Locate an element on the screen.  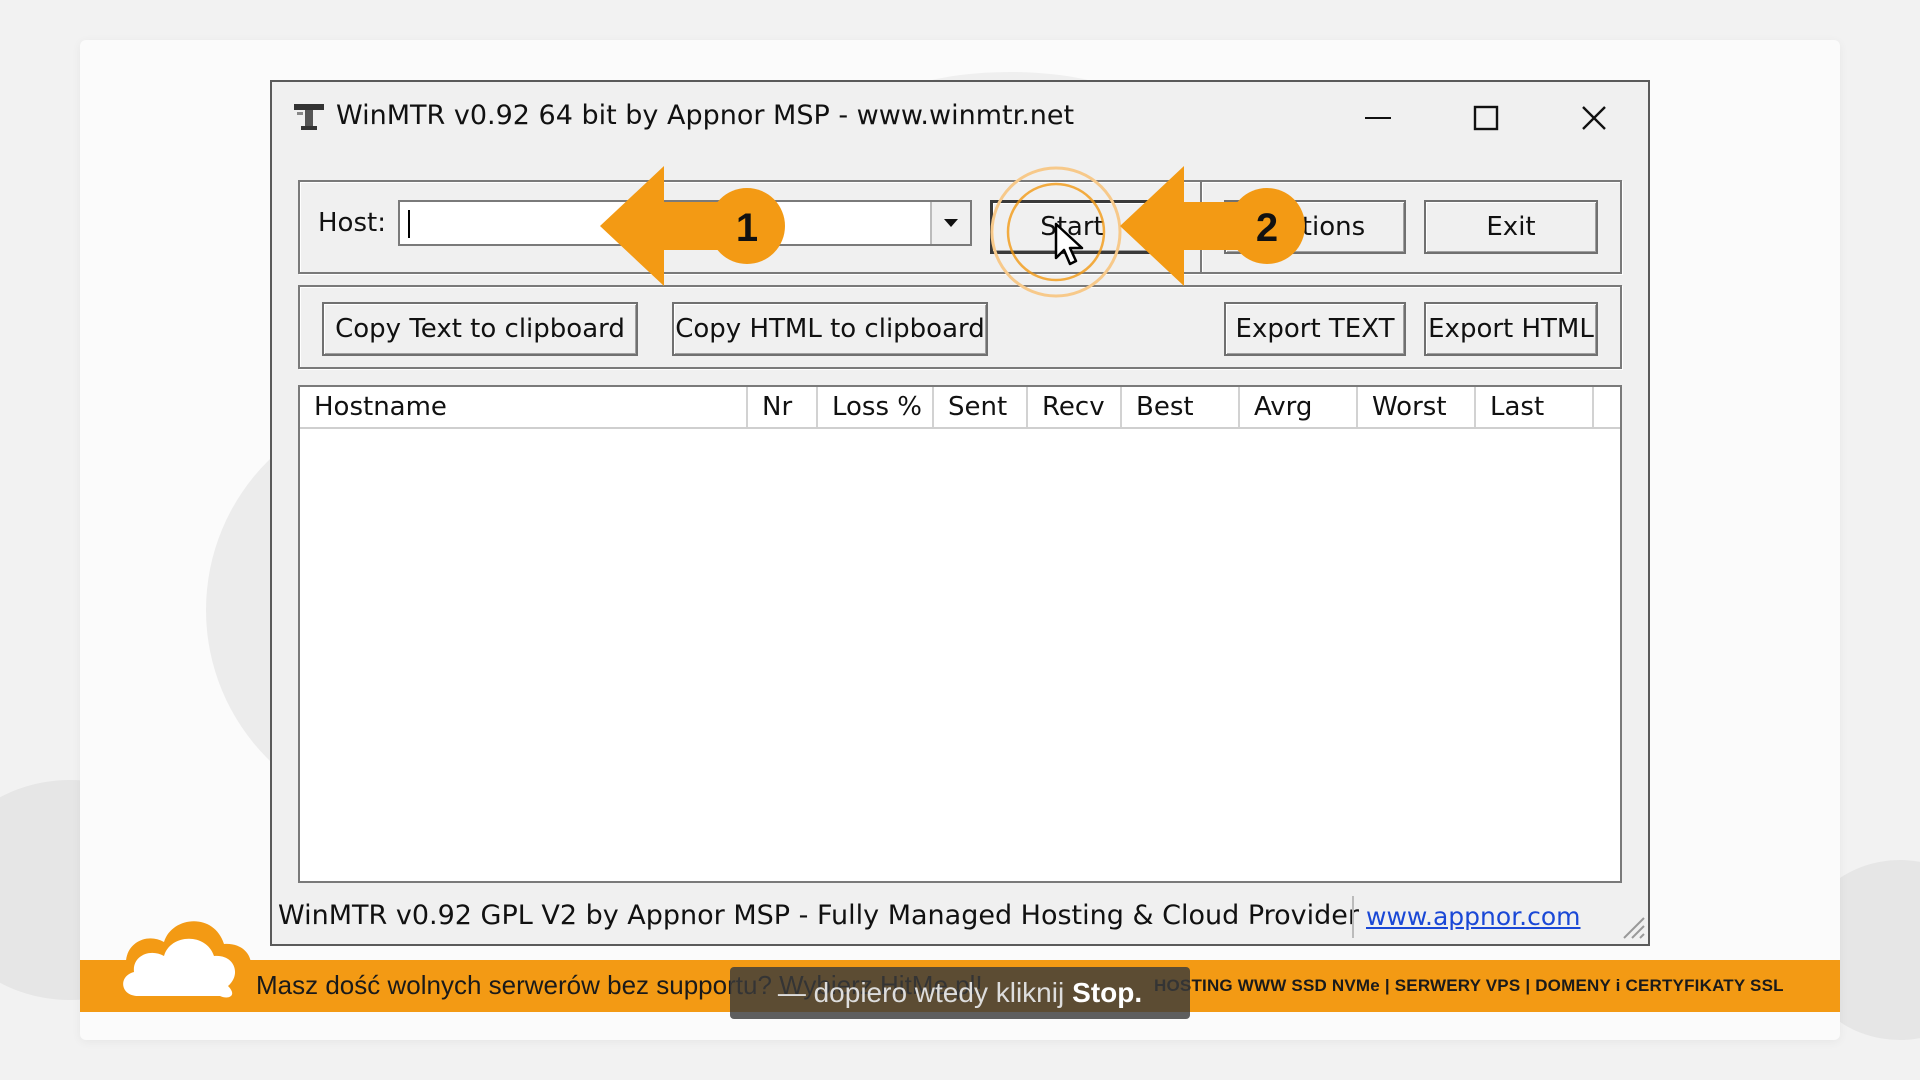
maximize-button is located at coordinates (1486, 118).